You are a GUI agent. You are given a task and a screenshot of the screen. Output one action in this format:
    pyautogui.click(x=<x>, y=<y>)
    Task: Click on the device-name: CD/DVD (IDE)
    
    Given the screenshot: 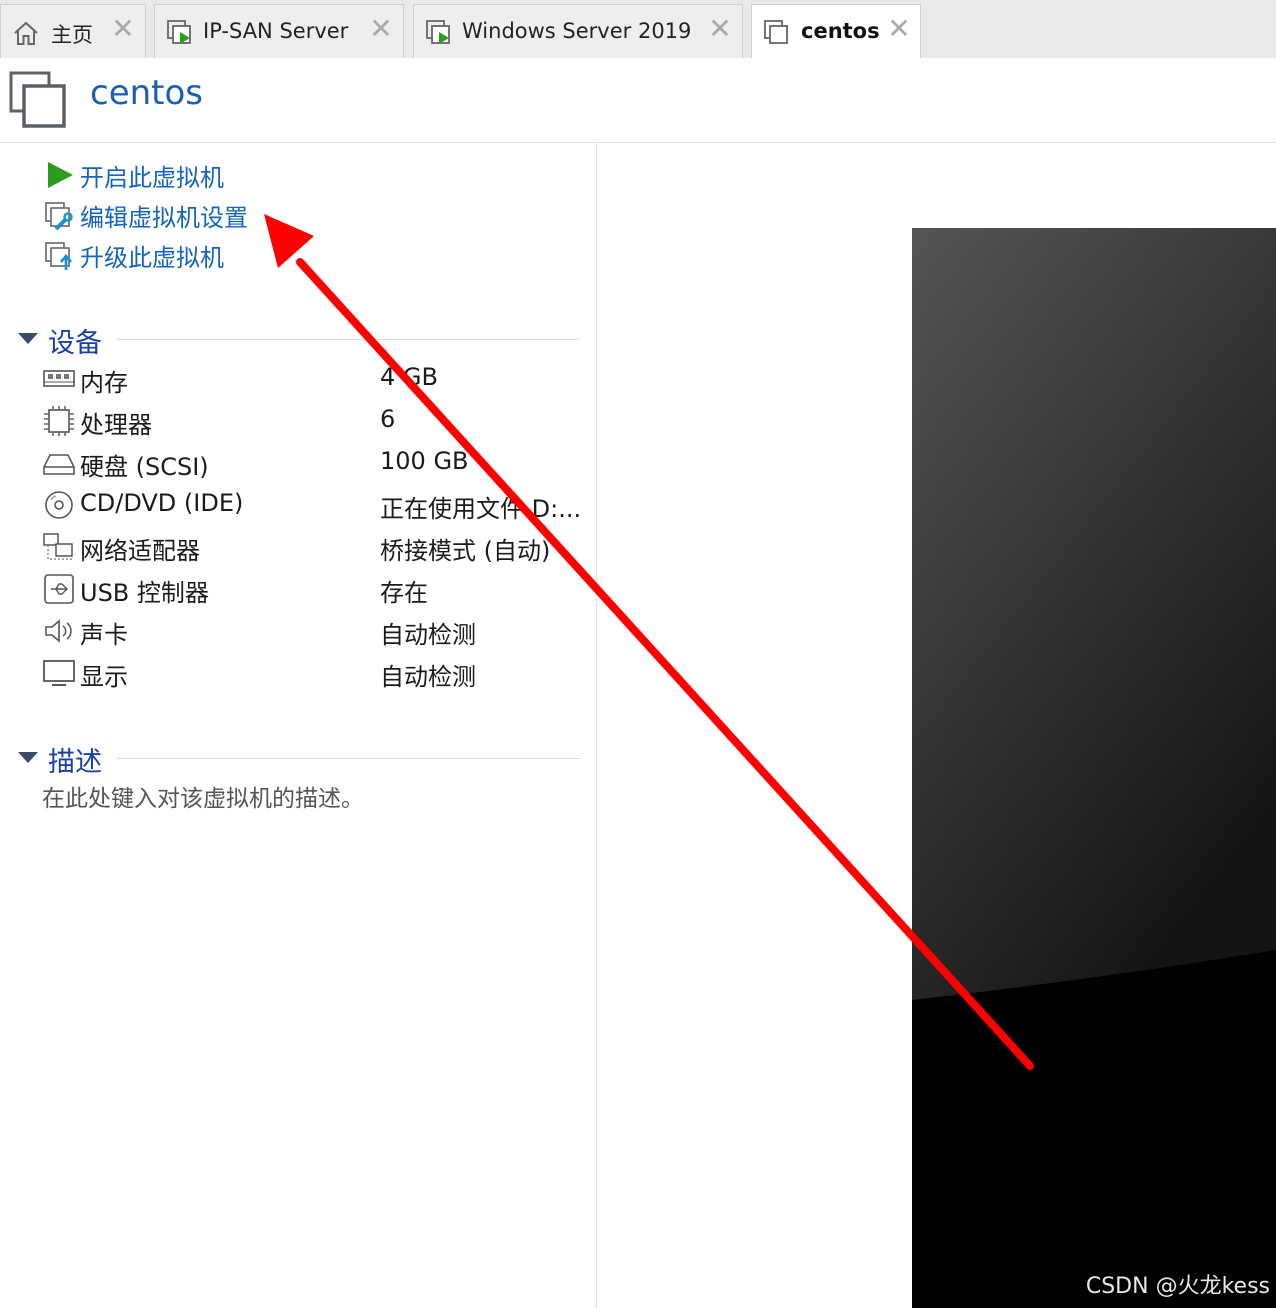 What is the action you would take?
    pyautogui.click(x=162, y=503)
    